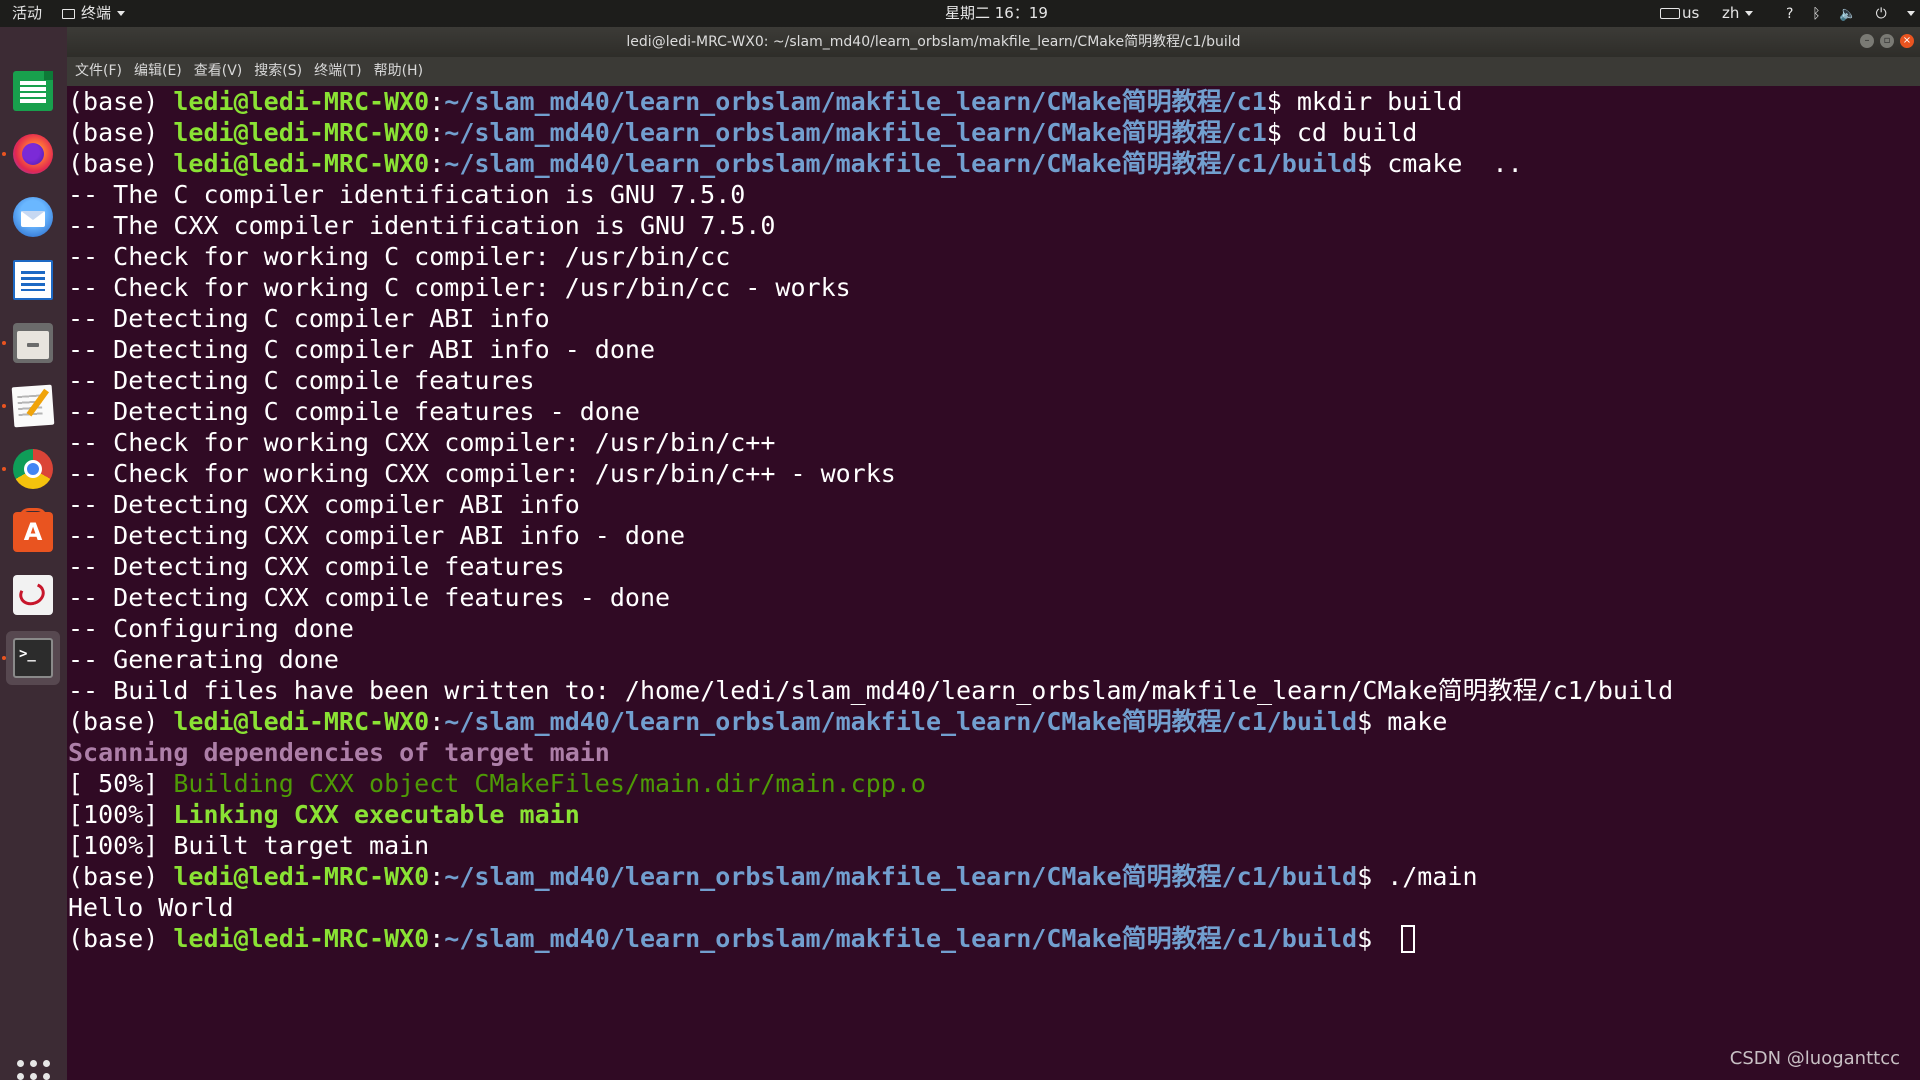  What do you see at coordinates (996, 13) in the screenshot?
I see `clock: 星期二 16：19` at bounding box center [996, 13].